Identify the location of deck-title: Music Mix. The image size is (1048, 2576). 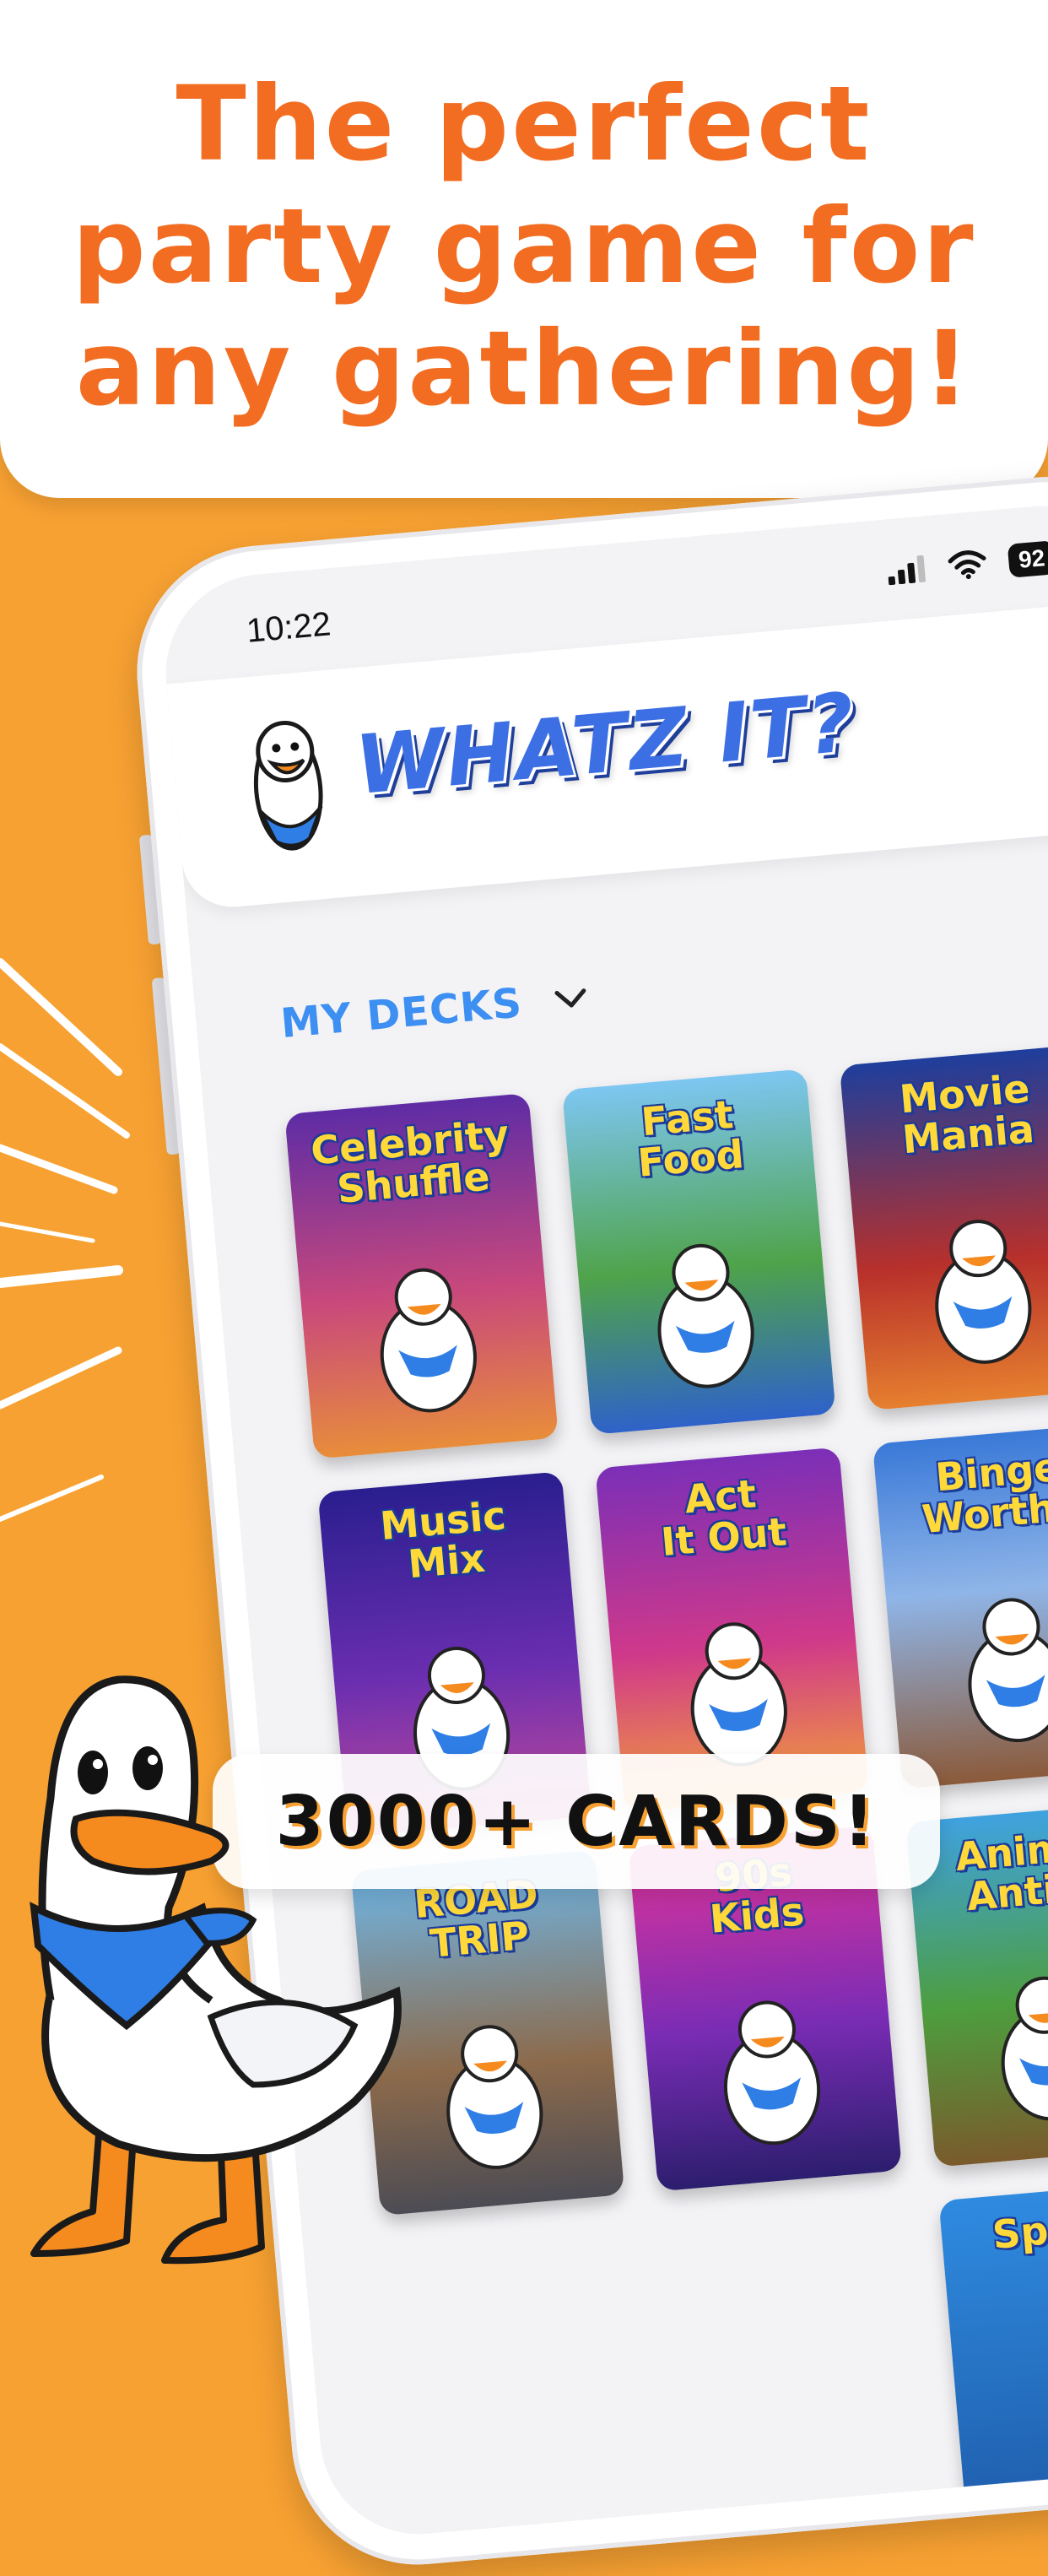
(443, 1540).